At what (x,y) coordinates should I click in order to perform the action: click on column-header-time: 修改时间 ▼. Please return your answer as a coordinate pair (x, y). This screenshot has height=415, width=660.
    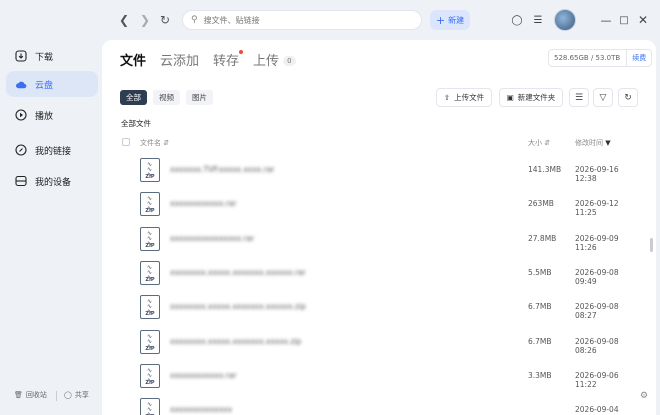
    Looking at the image, I should click on (593, 143).